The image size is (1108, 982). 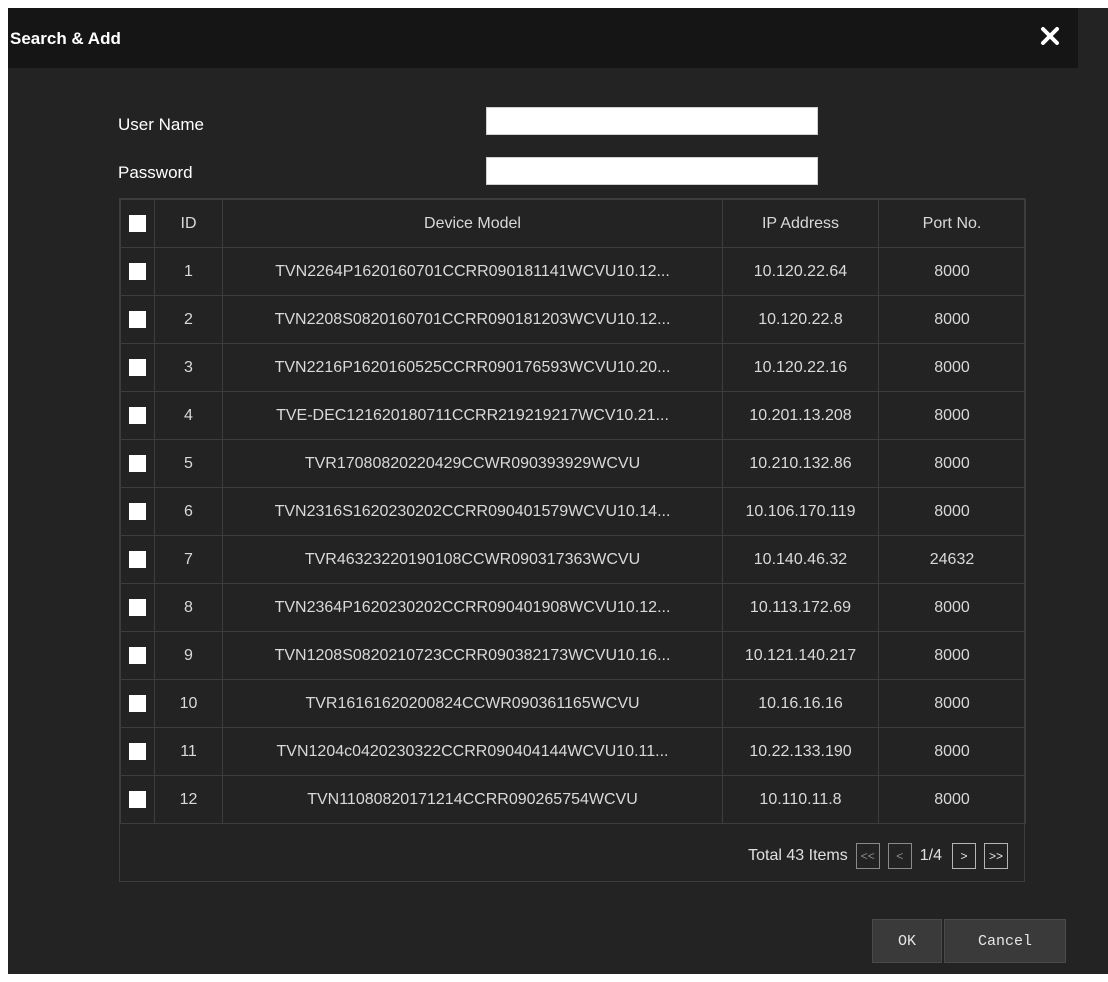 What do you see at coordinates (800, 655) in the screenshot?
I see `cell-ip-address: 10.121.140.217` at bounding box center [800, 655].